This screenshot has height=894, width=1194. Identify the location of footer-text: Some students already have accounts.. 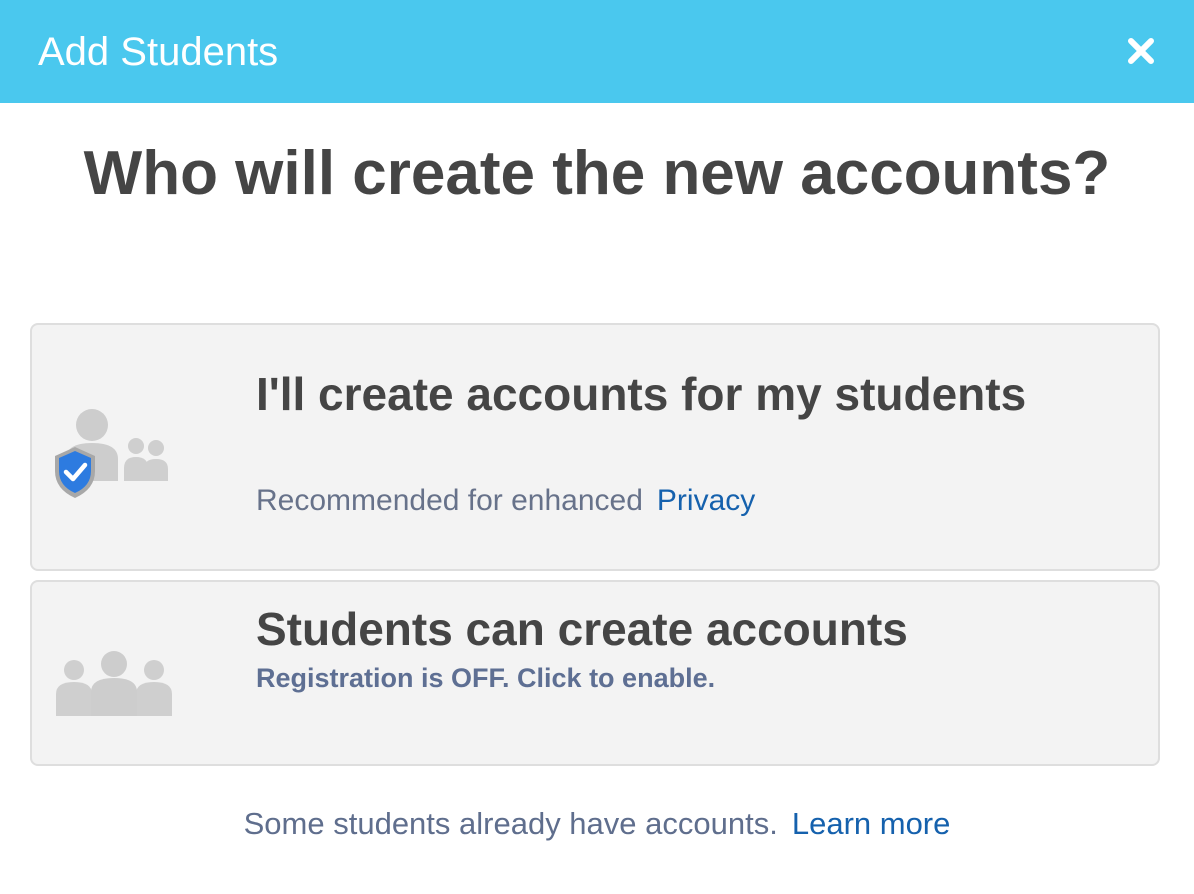
(510, 823).